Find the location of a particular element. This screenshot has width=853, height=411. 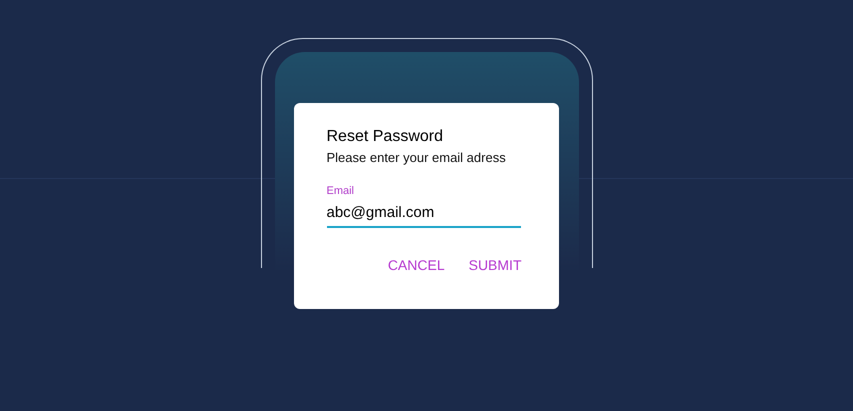

email-label: Email is located at coordinates (341, 191).